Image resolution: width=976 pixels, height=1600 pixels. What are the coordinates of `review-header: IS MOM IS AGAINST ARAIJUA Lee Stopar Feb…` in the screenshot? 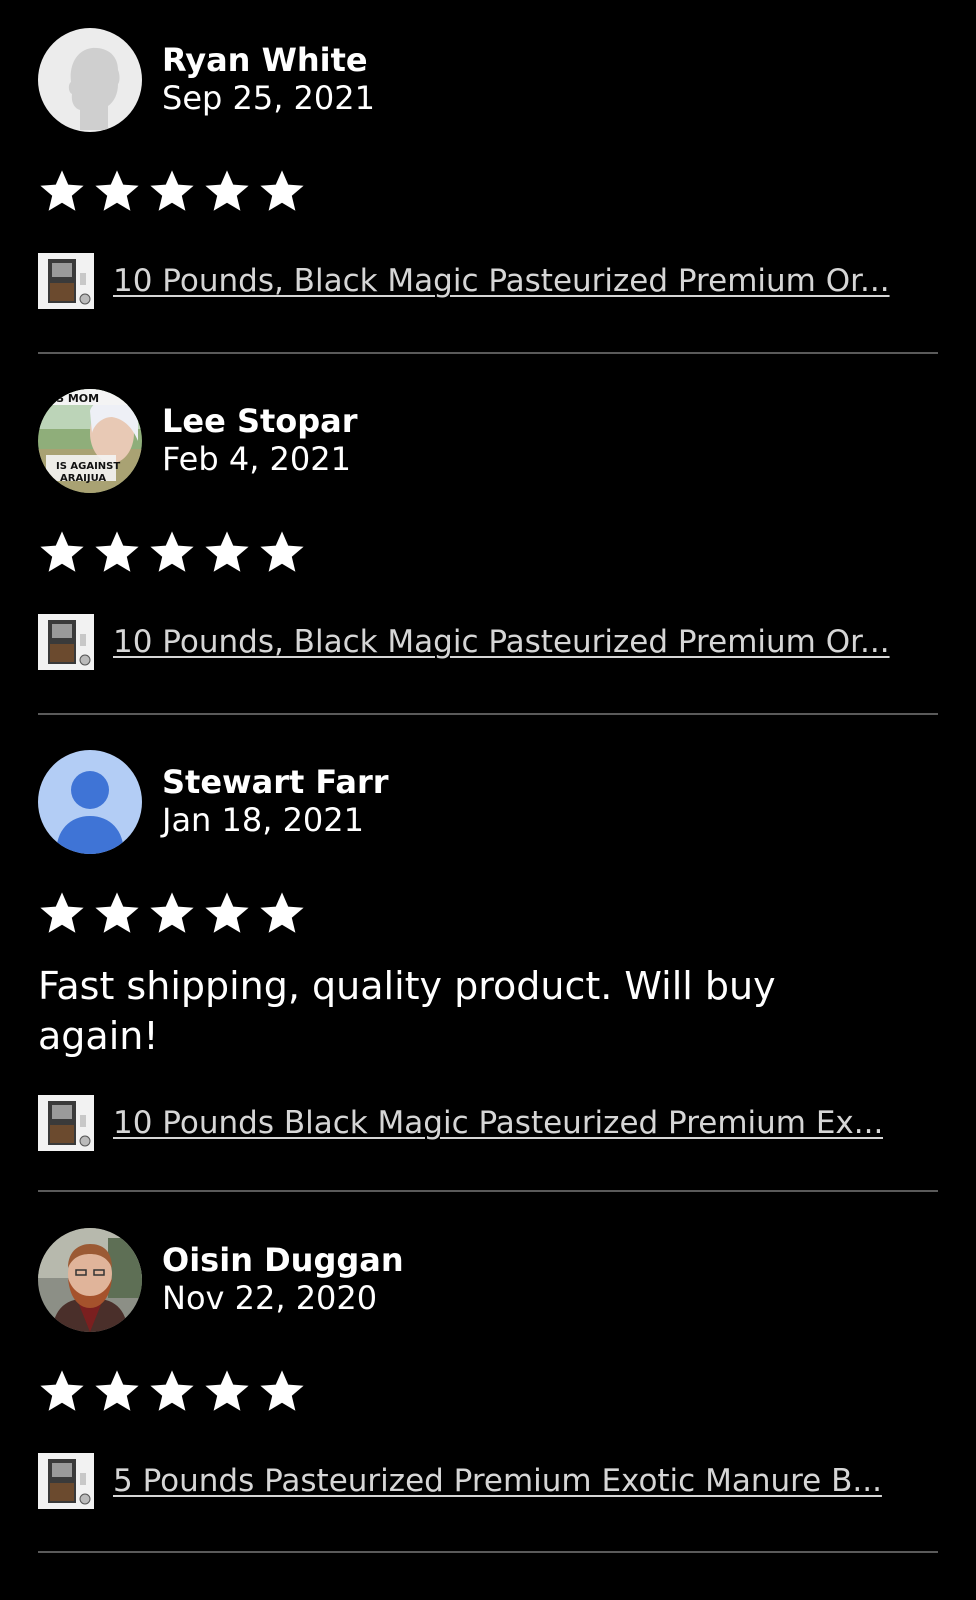 It's located at (488, 441).